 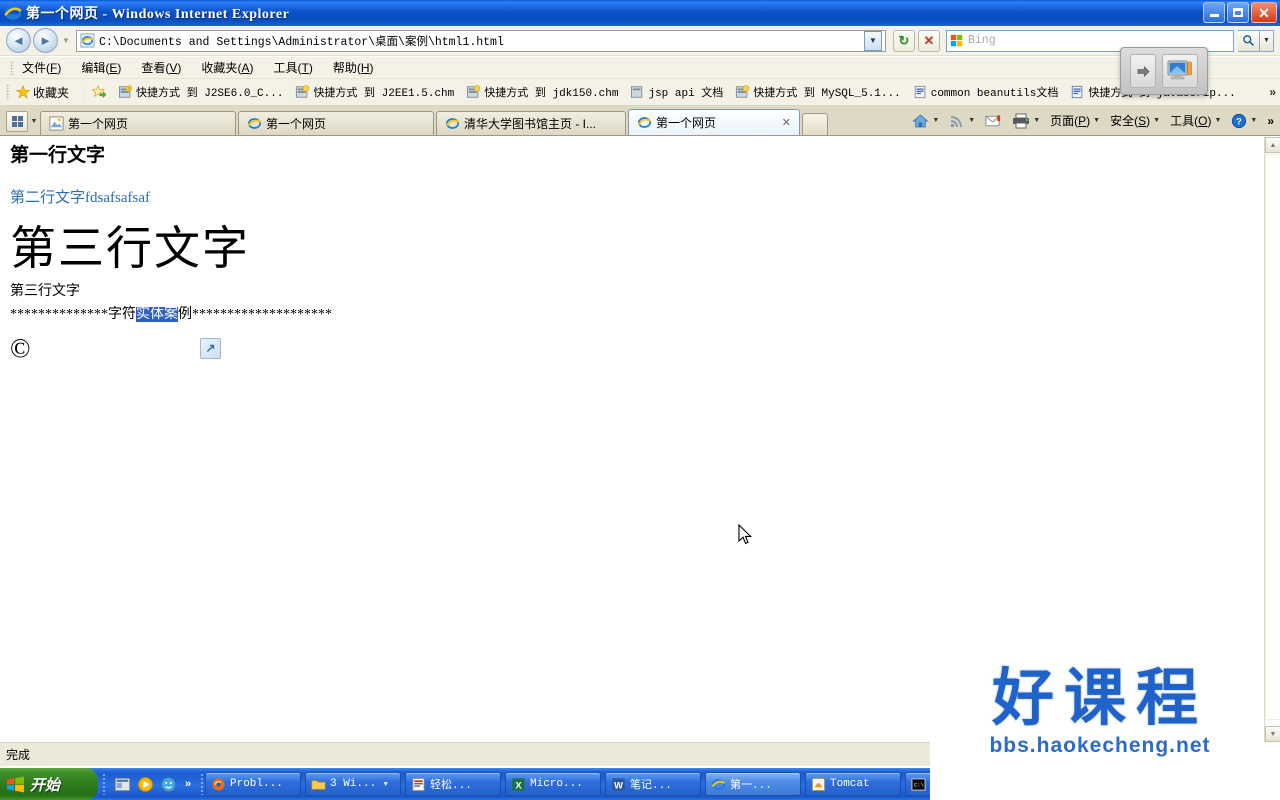 I want to click on help-icon: ?, so click(x=1239, y=120).